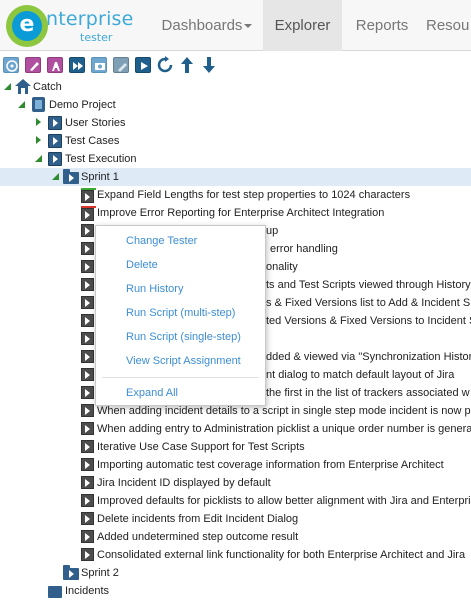 This screenshot has width=471, height=605. What do you see at coordinates (92, 141) in the screenshot?
I see `tree-node-label: Test Cases` at bounding box center [92, 141].